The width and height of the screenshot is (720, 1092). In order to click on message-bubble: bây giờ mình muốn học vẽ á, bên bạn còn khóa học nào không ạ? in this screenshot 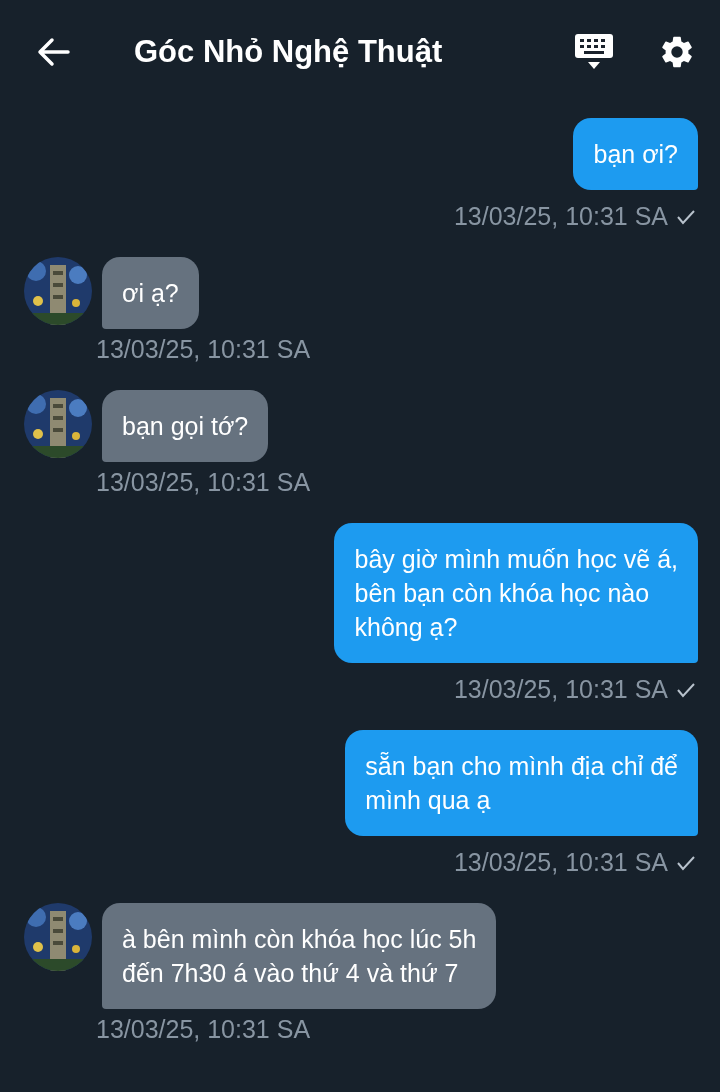, I will do `click(516, 593)`.